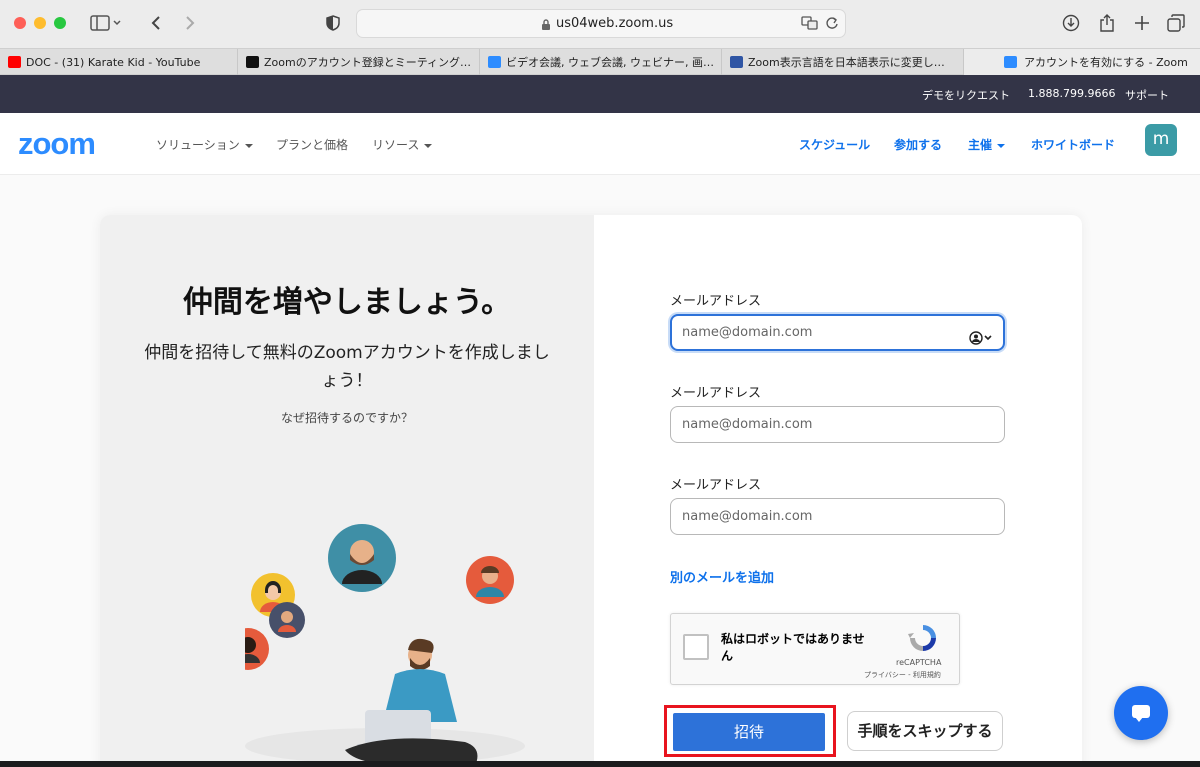 This screenshot has height=767, width=1200. I want to click on email-field-2: name@domain.com, so click(837, 424).